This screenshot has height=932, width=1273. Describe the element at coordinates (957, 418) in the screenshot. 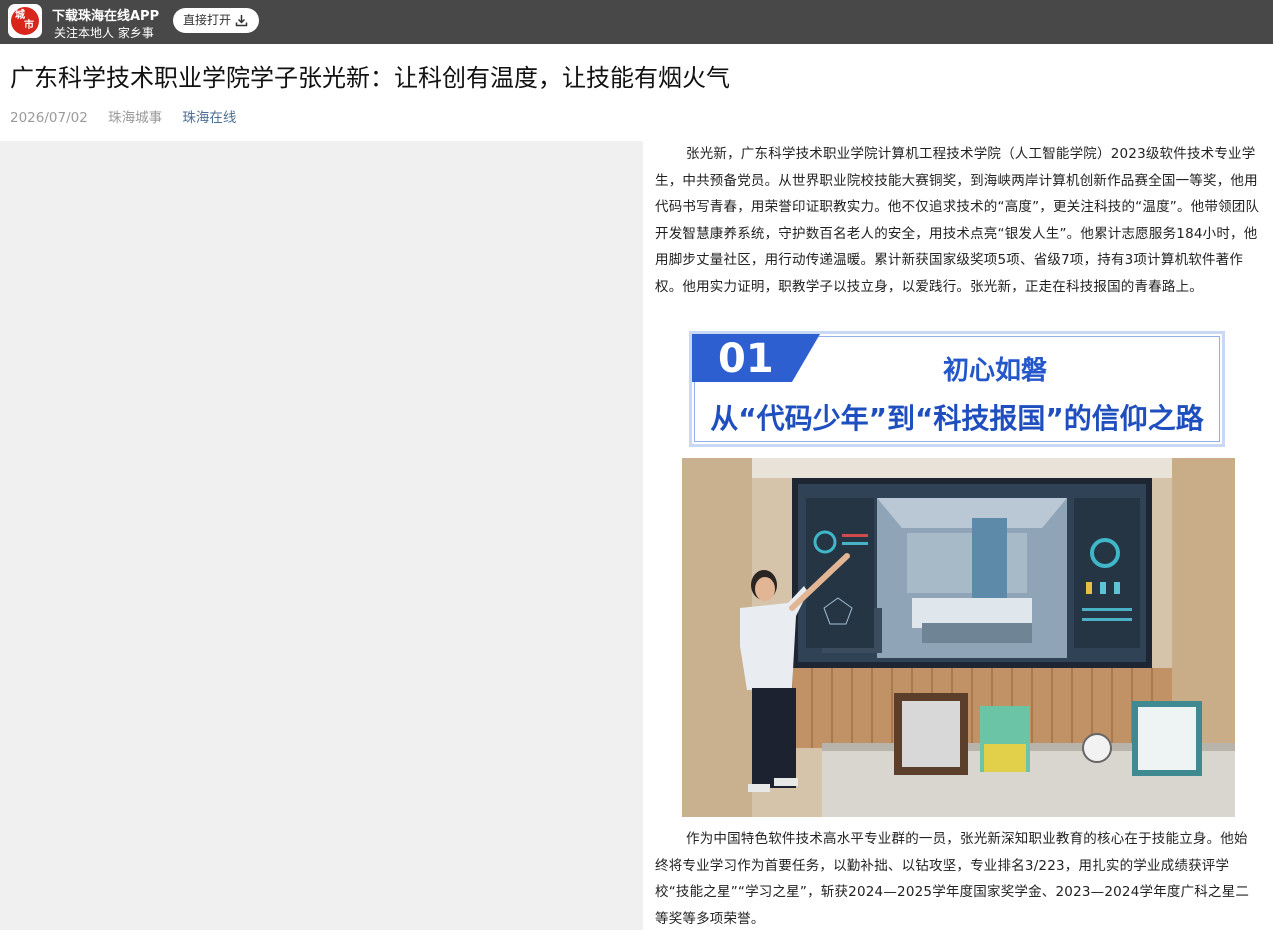

I see `section-subheading: 从“代码少年”到“科技报国”的信仰之路` at that location.